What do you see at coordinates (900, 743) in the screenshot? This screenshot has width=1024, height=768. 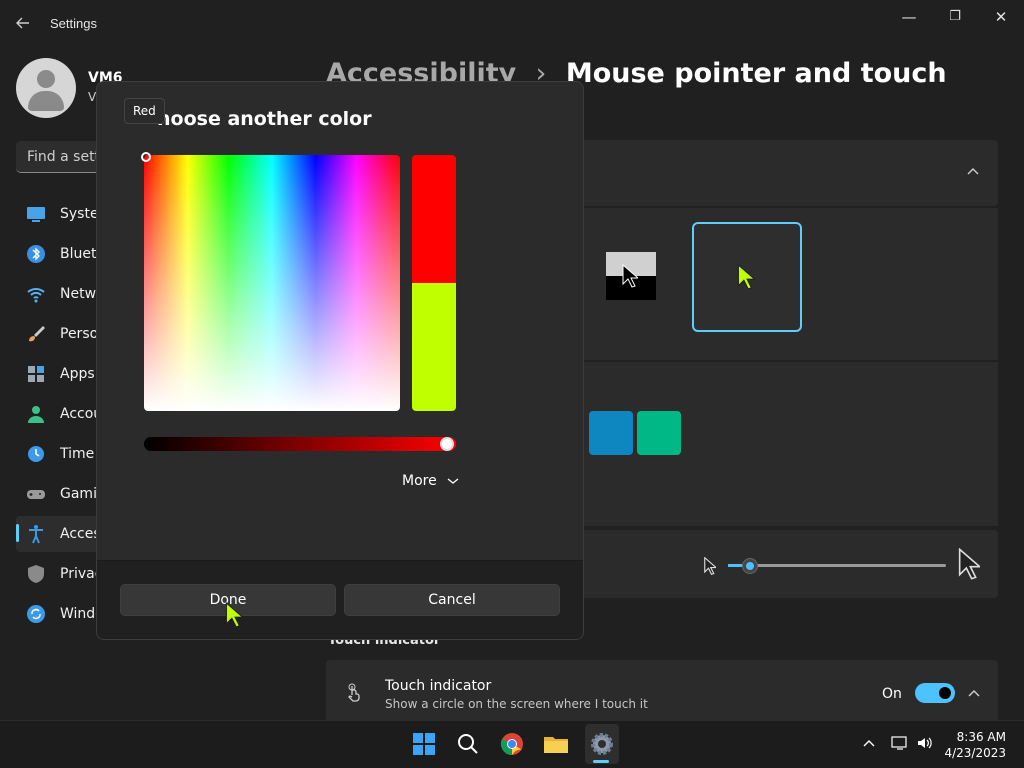 I see `network-tray-icon` at bounding box center [900, 743].